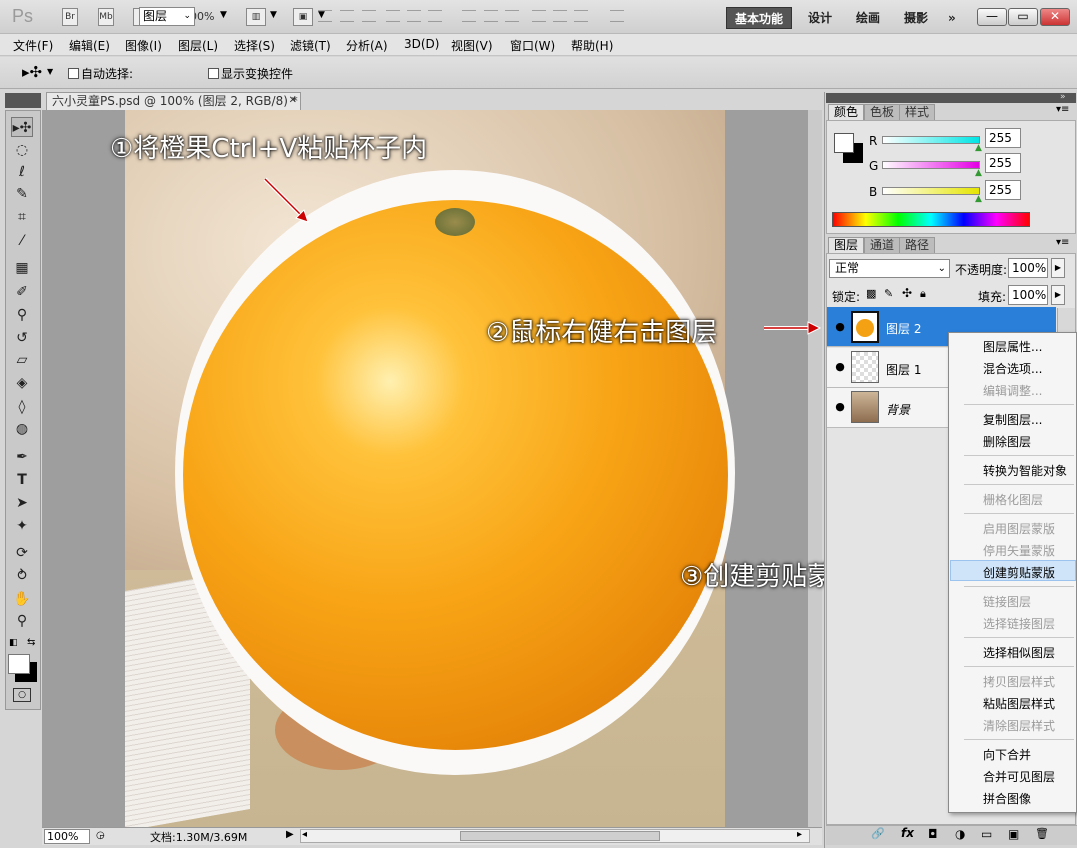 This screenshot has height=848, width=1077. What do you see at coordinates (903, 369) in the screenshot?
I see `layer-name: 图层 1` at bounding box center [903, 369].